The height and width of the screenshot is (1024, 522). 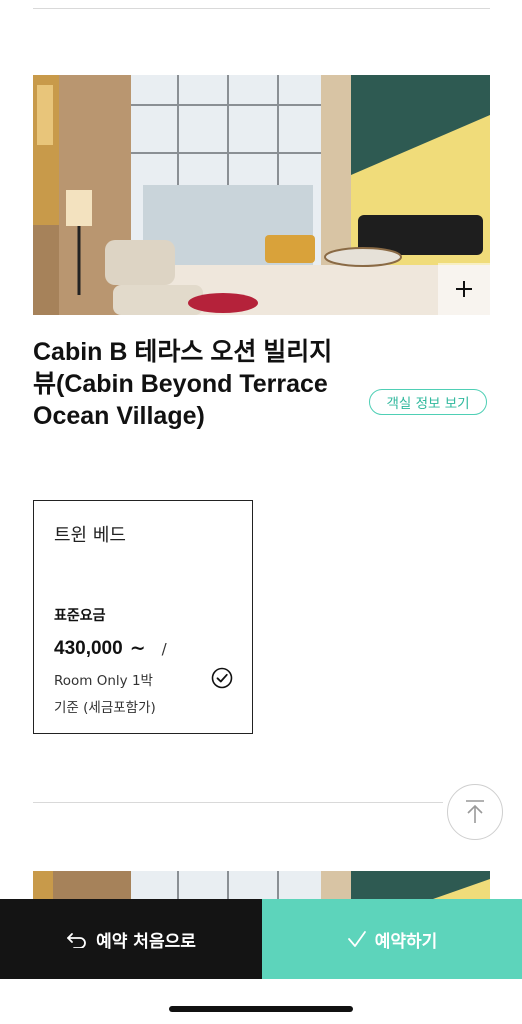 What do you see at coordinates (105, 708) in the screenshot?
I see `rate-description-line2: 기준 (세금포함가)` at bounding box center [105, 708].